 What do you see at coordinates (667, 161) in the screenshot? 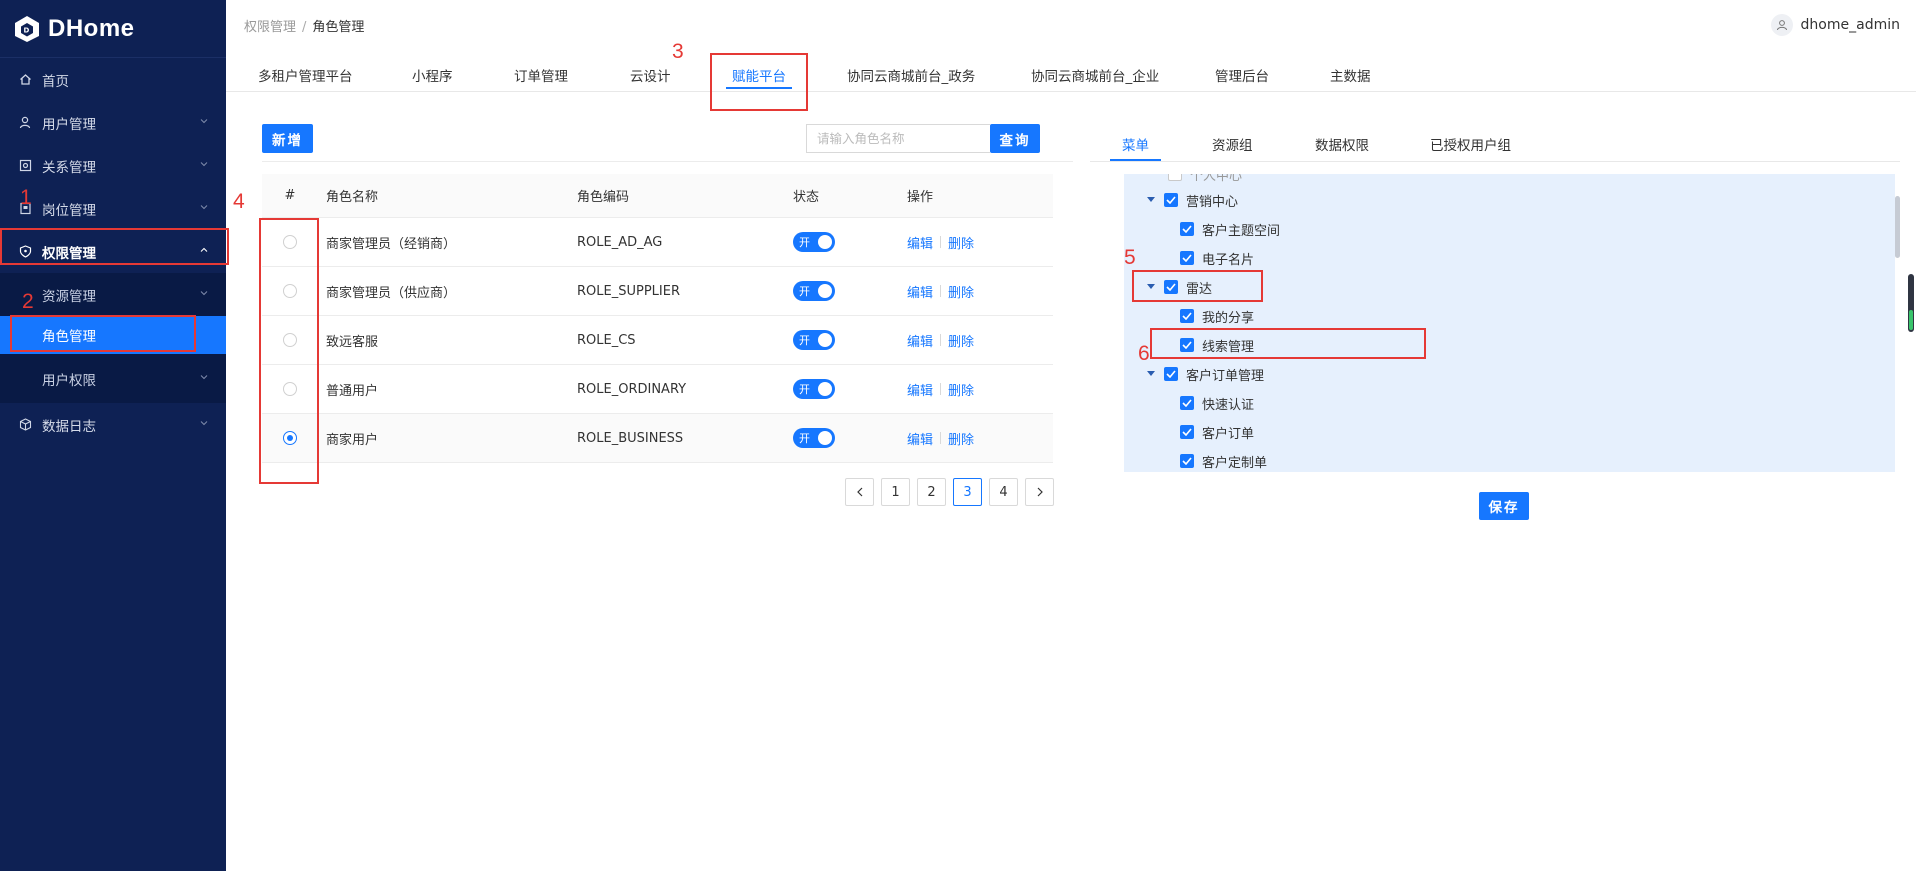
I see `divider` at bounding box center [667, 161].